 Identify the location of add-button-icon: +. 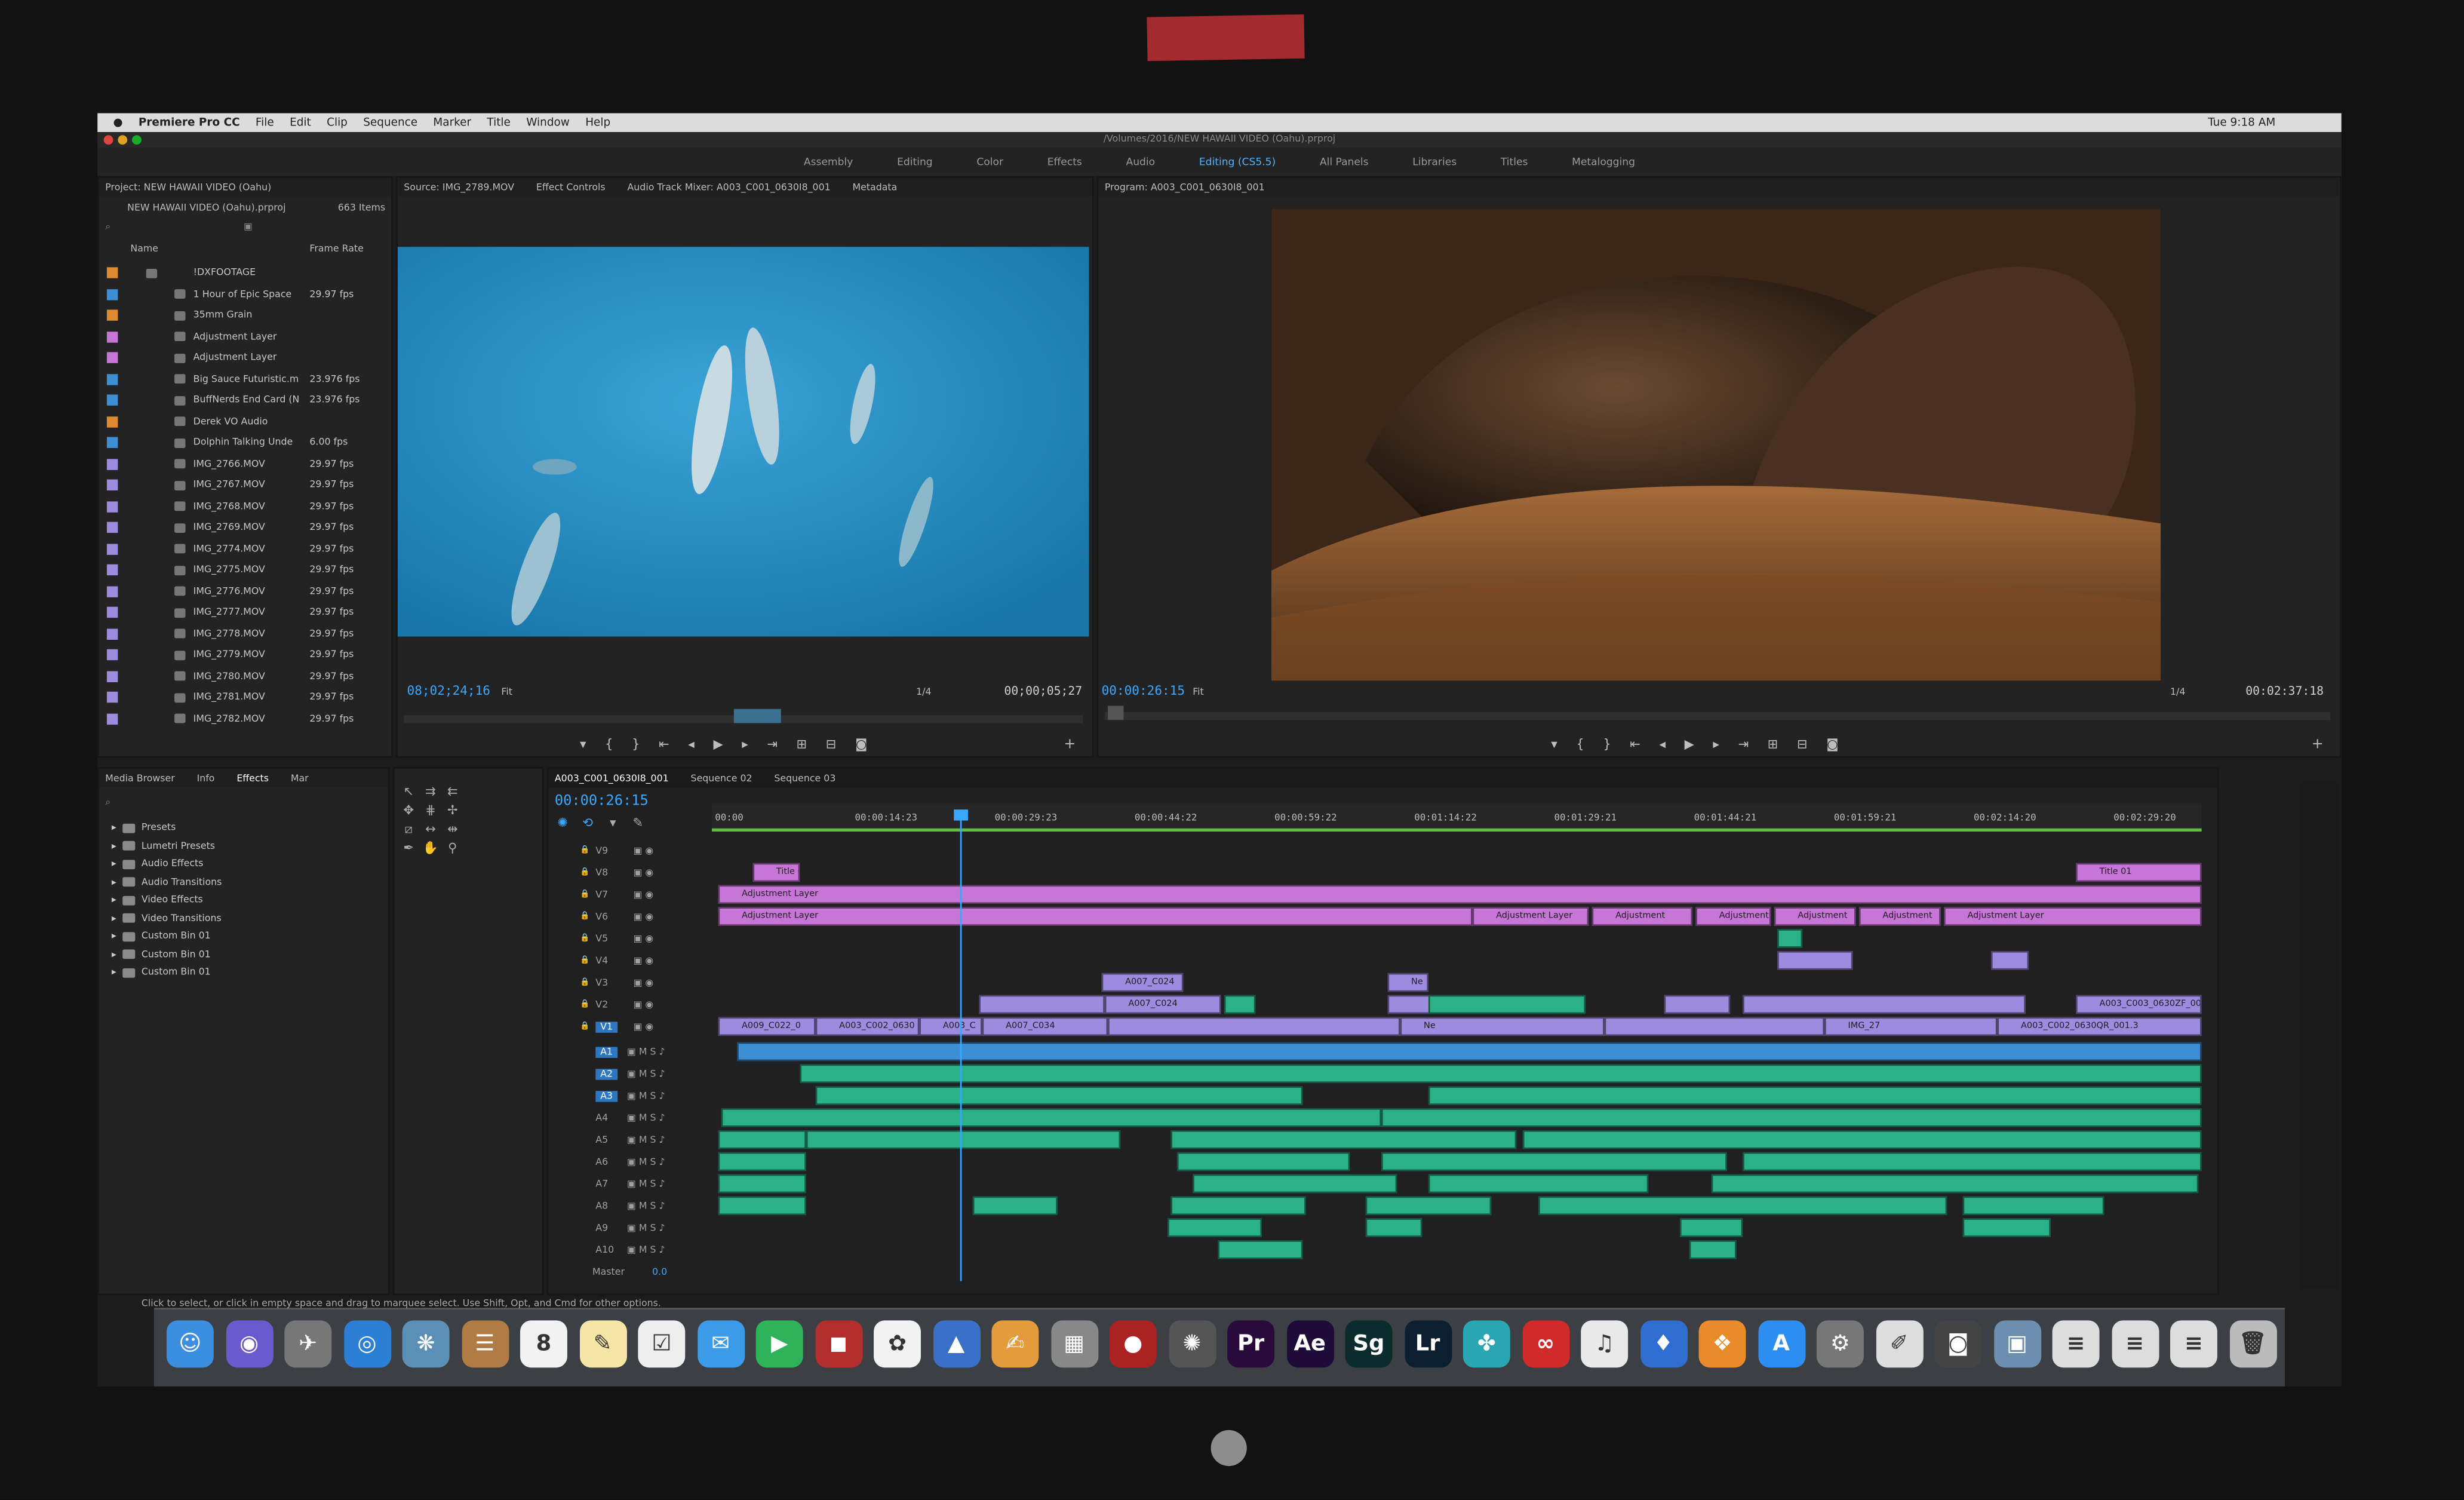
(2318, 745).